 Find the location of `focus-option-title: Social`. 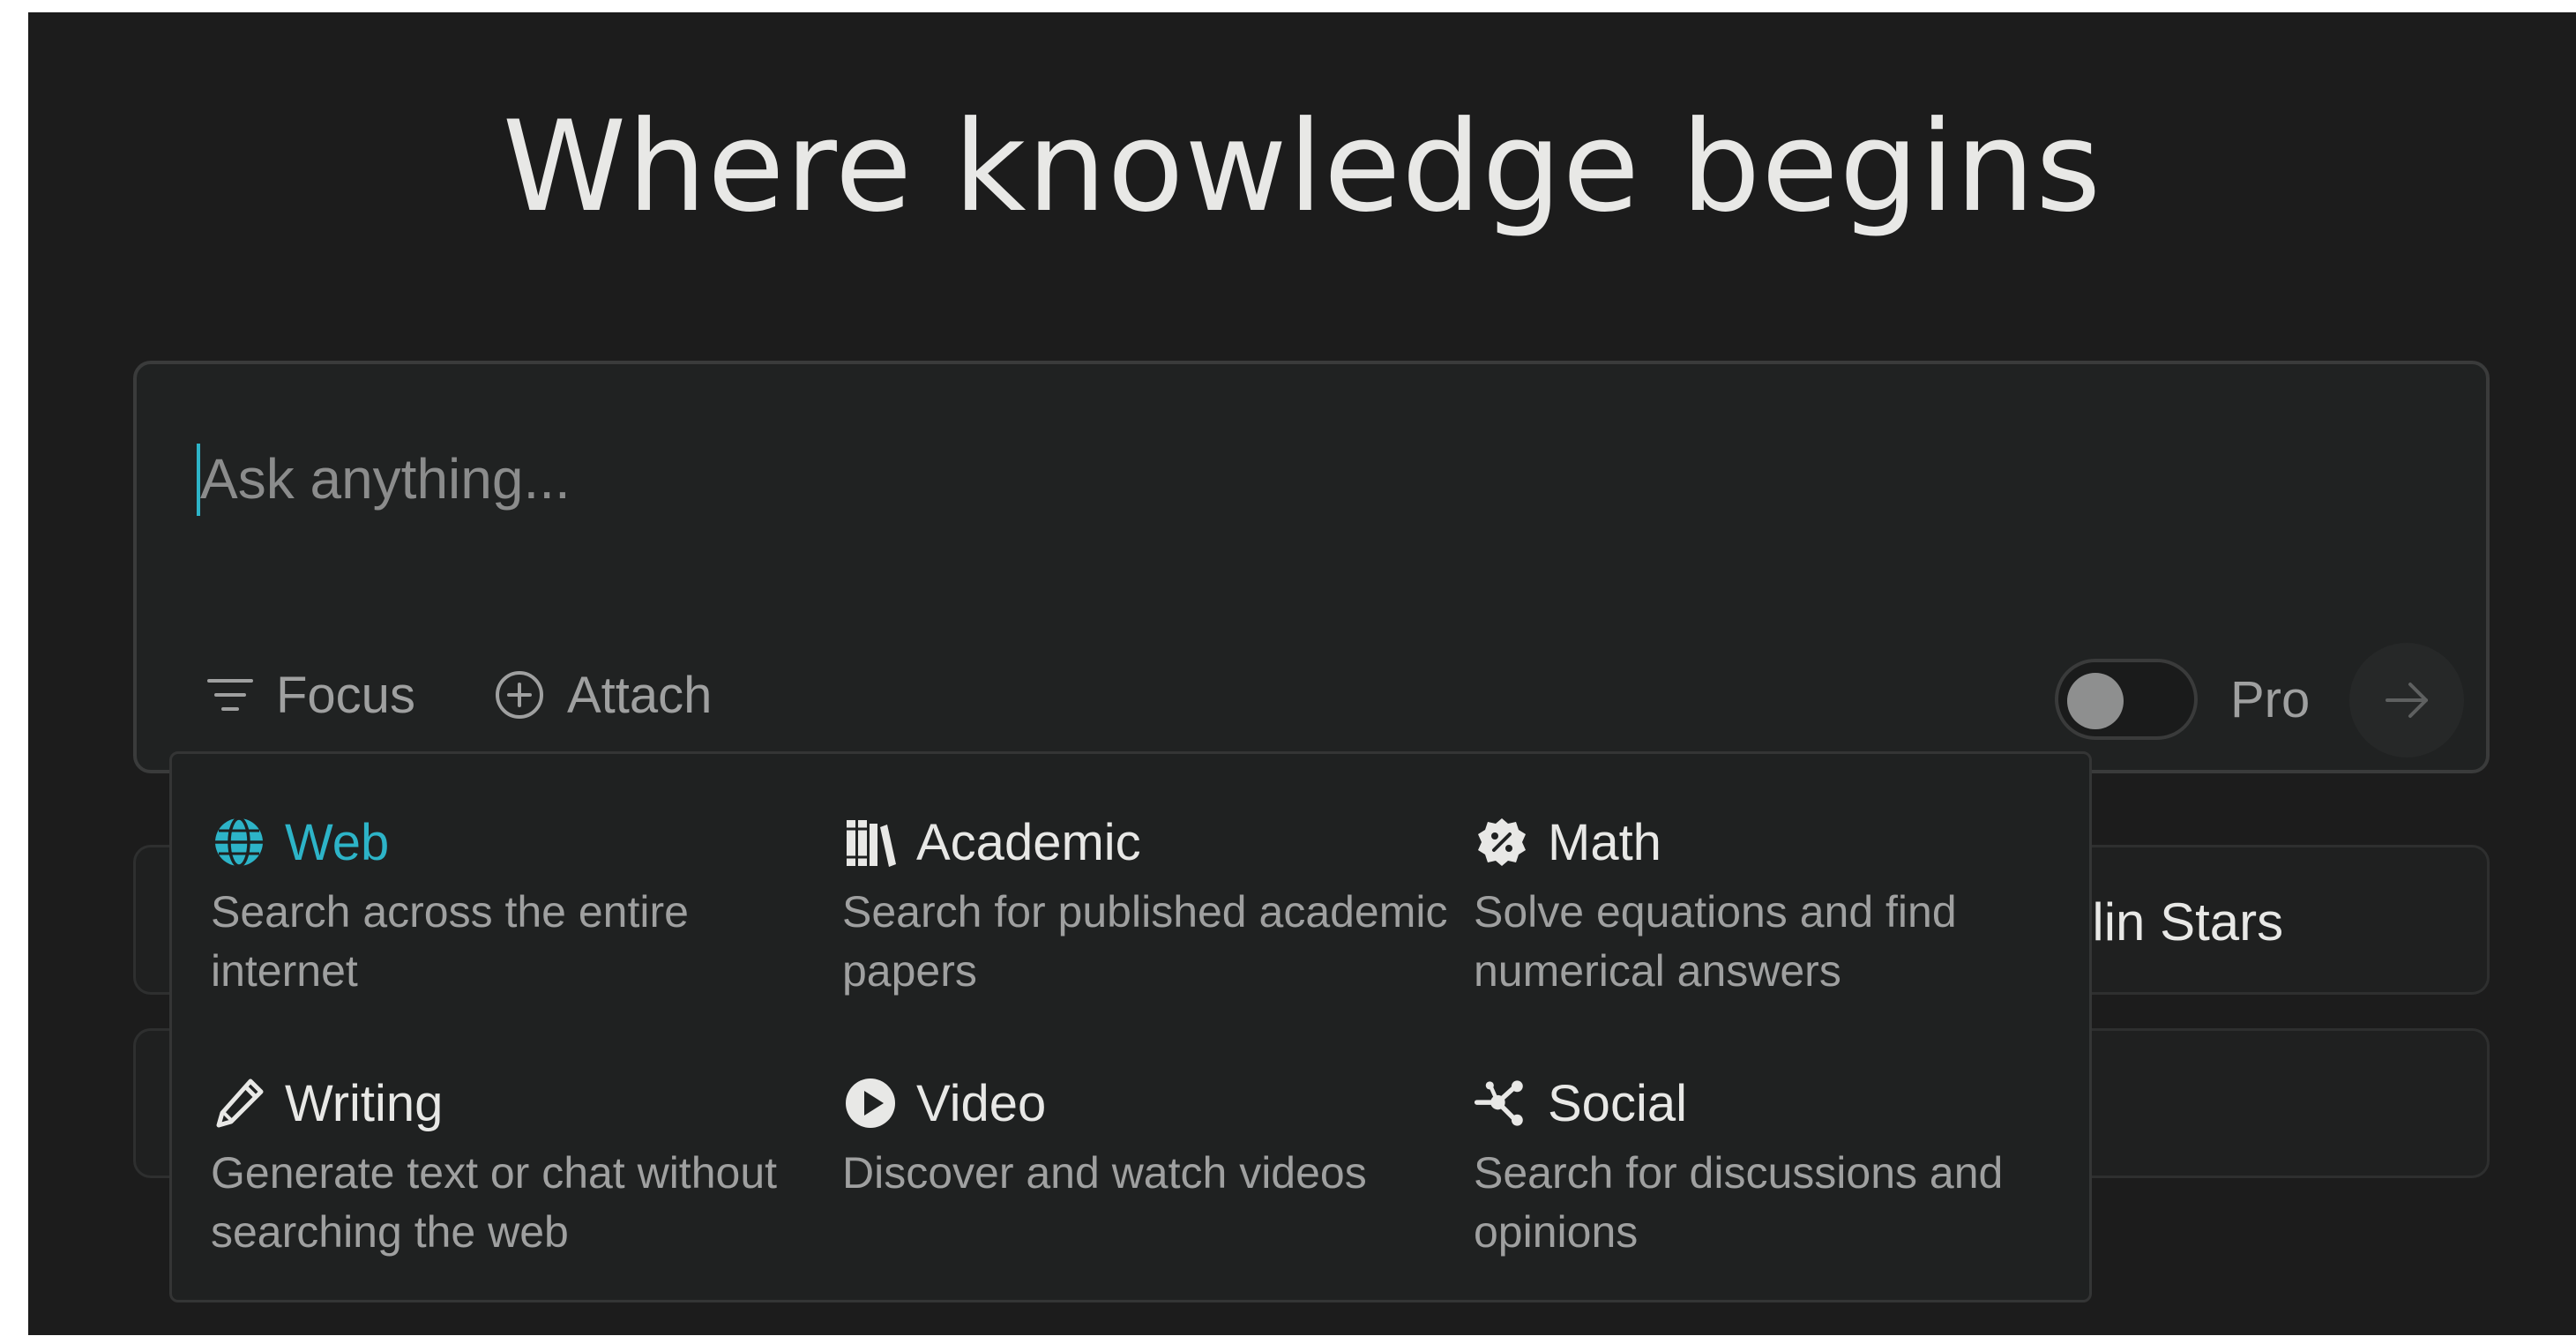

focus-option-title: Social is located at coordinates (1617, 1103).